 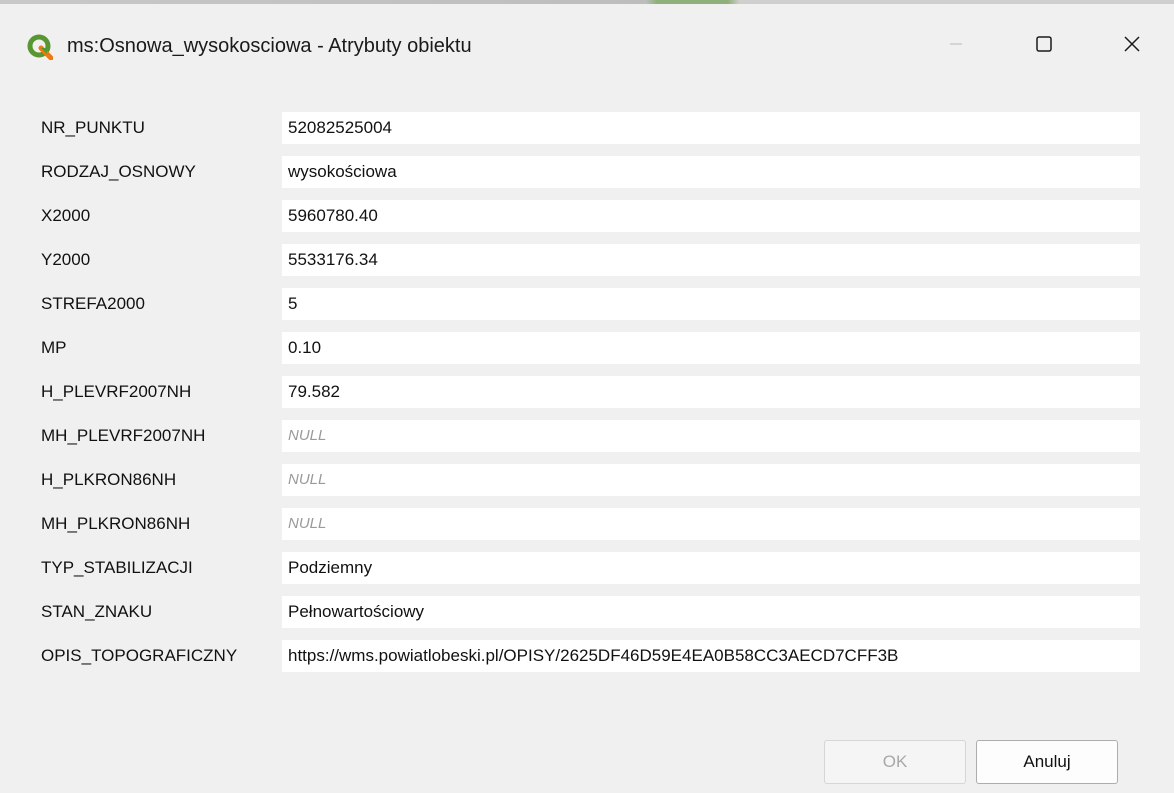 I want to click on attribute-label: MH_PLEVRF2007NH, so click(x=123, y=435).